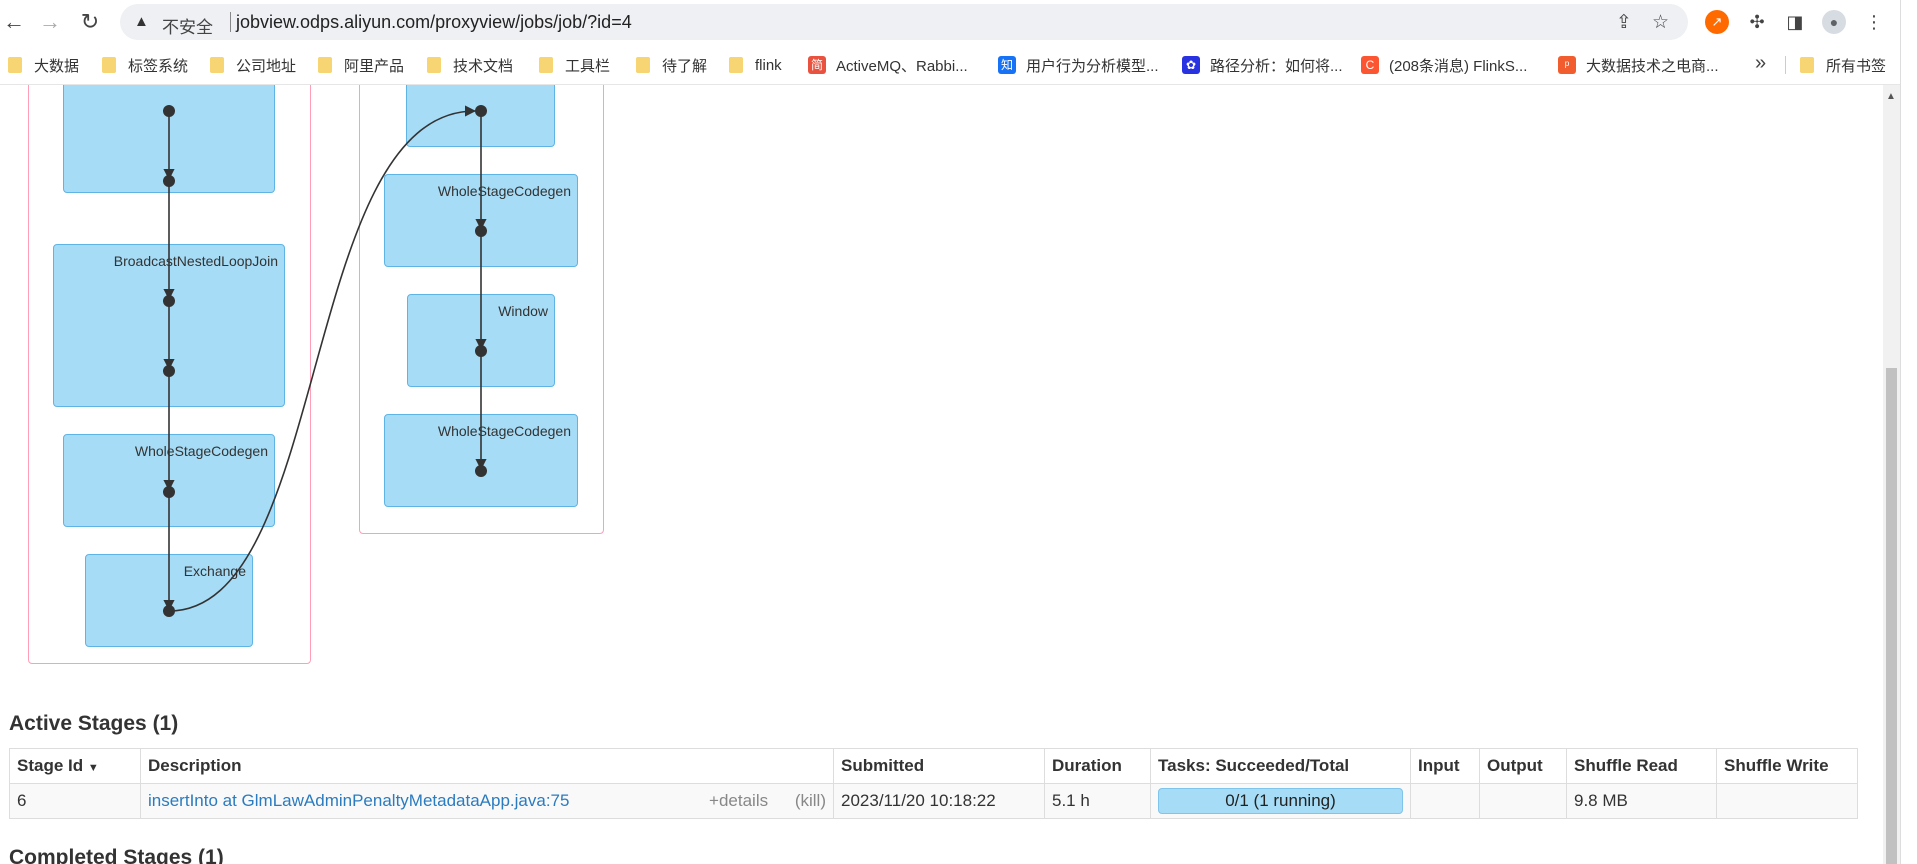 Image resolution: width=1917 pixels, height=864 pixels. I want to click on column-header-submitted: Submitted, so click(939, 766).